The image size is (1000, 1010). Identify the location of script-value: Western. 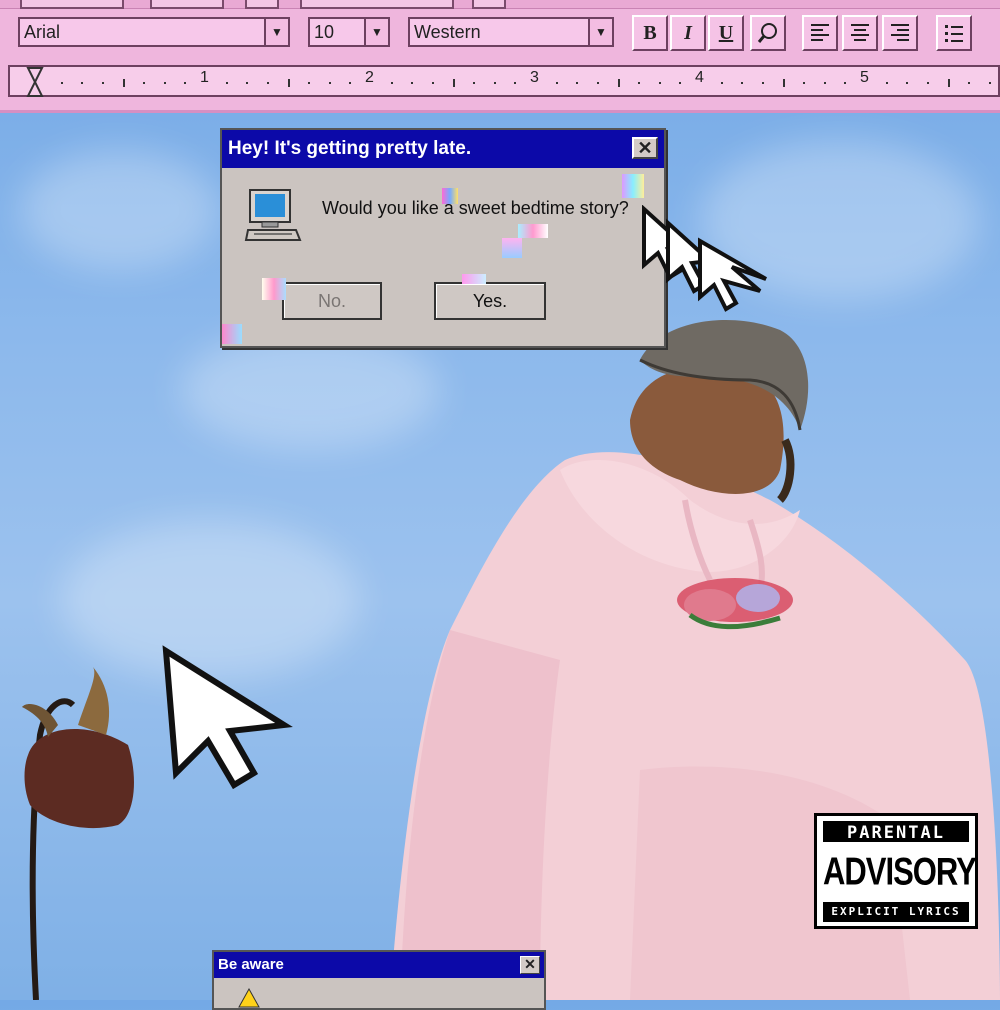
(447, 32).